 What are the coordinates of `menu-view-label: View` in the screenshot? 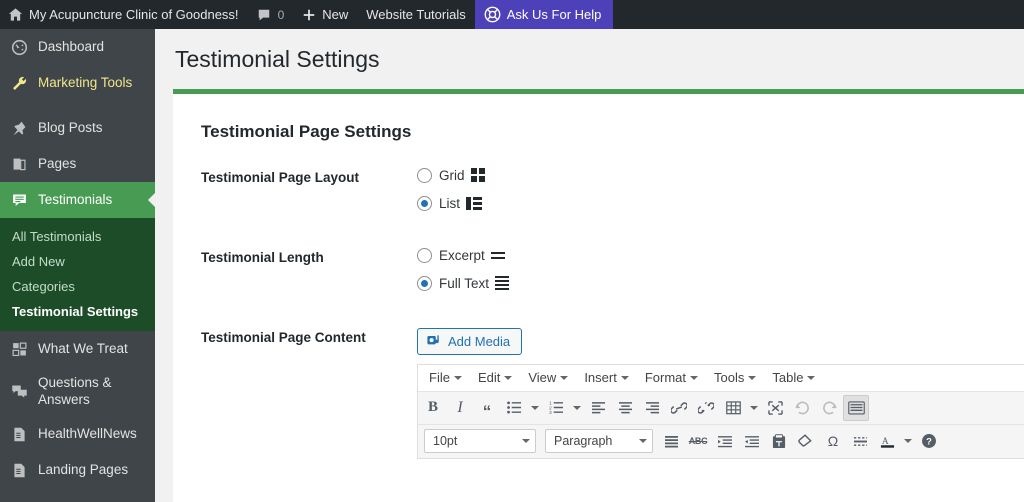 It's located at (542, 378).